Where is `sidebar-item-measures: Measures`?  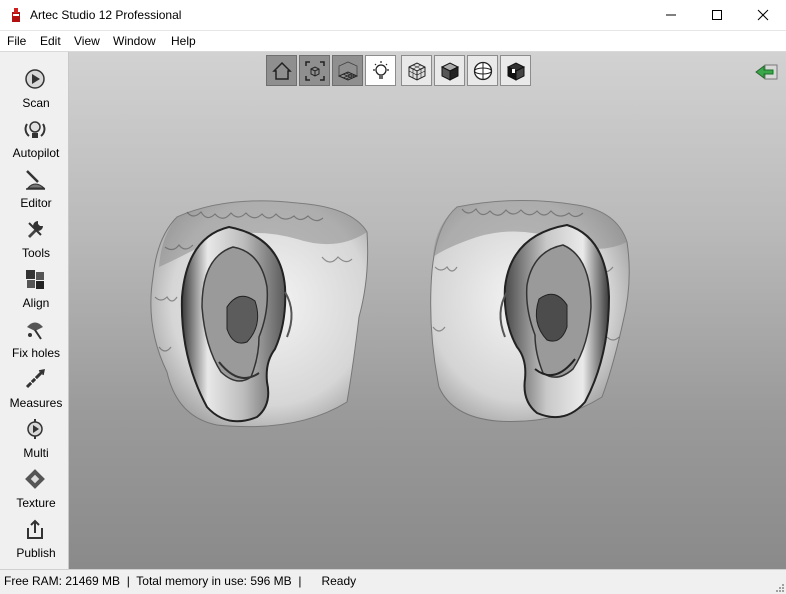
sidebar-item-measures: Measures is located at coordinates (34, 385).